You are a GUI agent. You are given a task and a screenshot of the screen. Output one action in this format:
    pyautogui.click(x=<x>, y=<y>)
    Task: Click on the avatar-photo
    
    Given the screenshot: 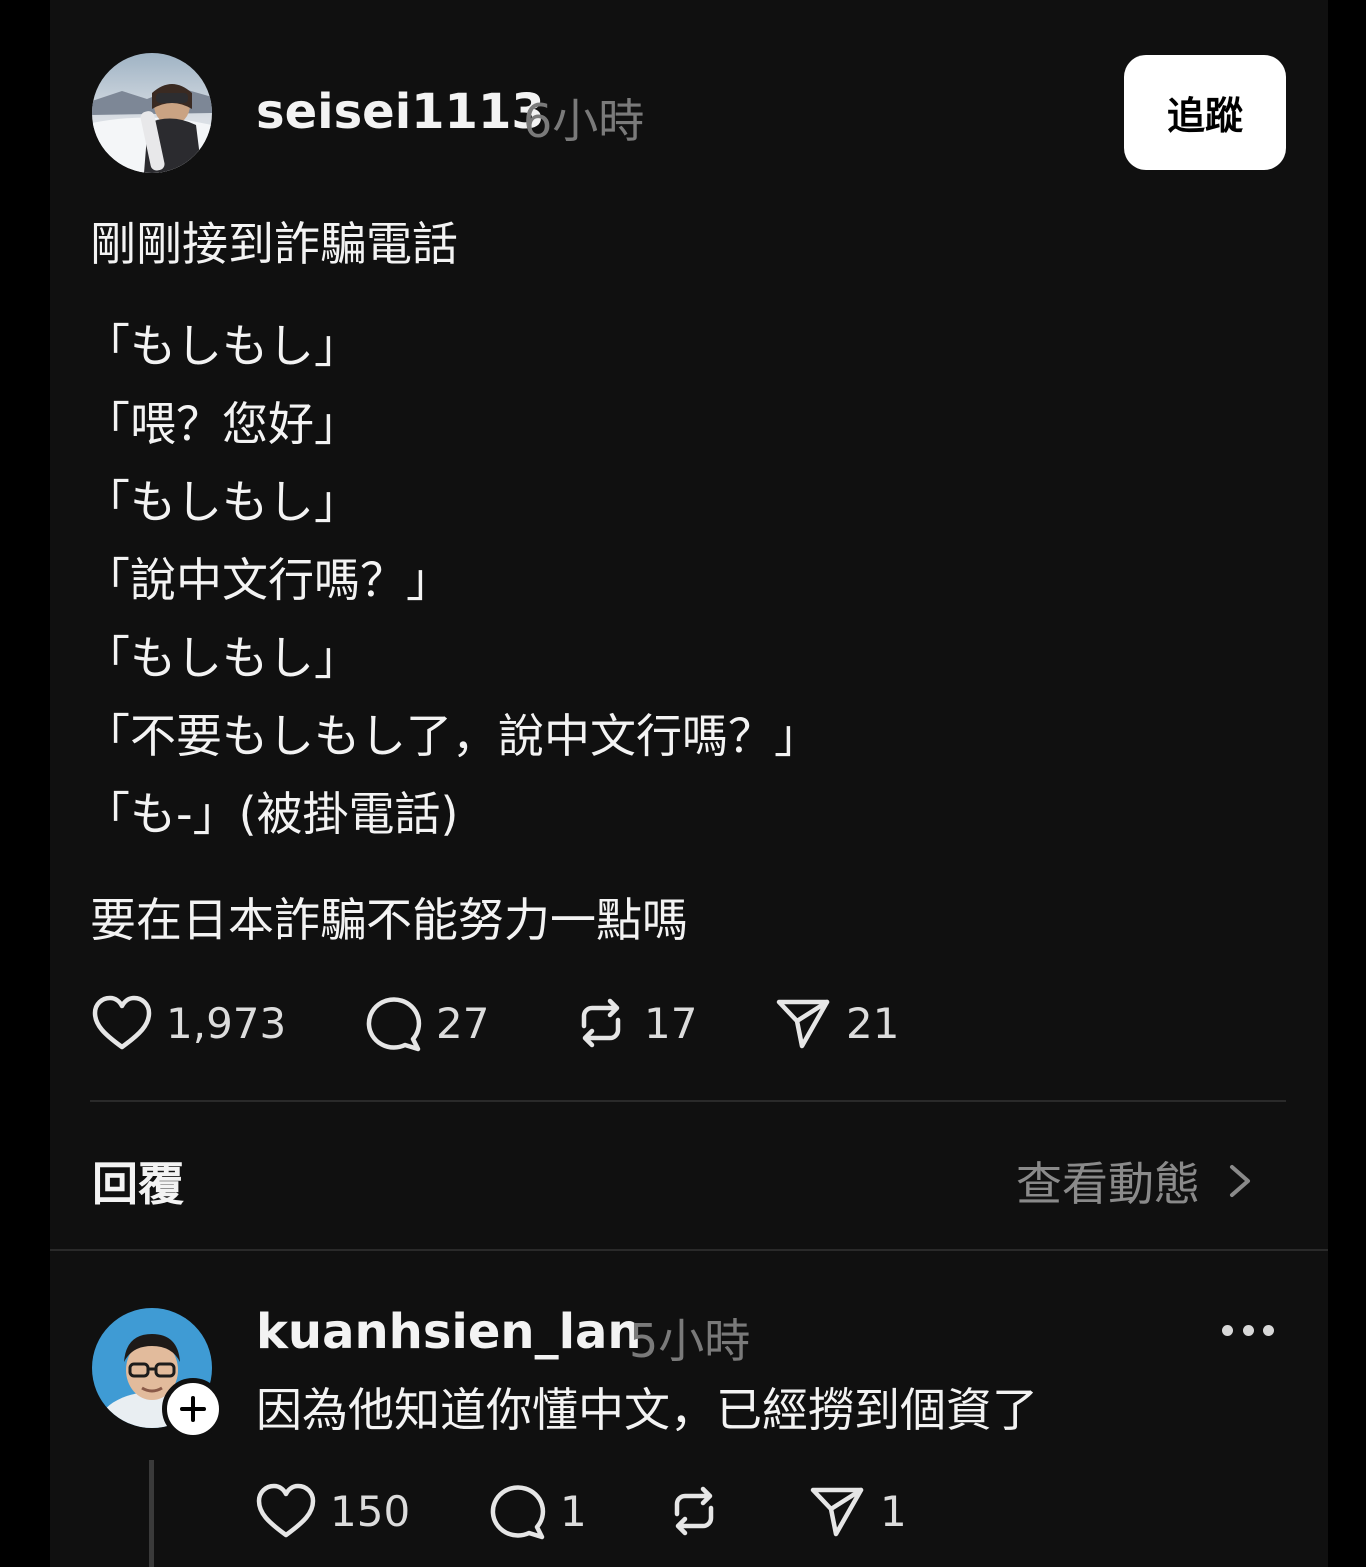 What is the action you would take?
    pyautogui.click(x=152, y=113)
    